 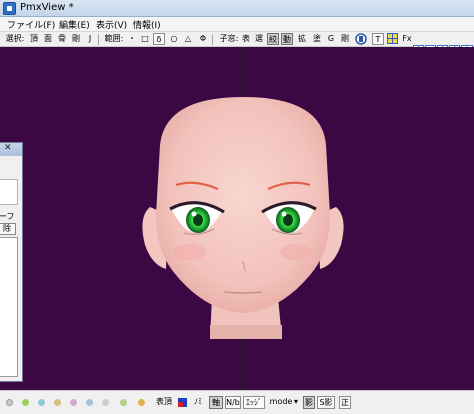 I want to click on select-rigid-button: 剛, so click(x=76, y=39).